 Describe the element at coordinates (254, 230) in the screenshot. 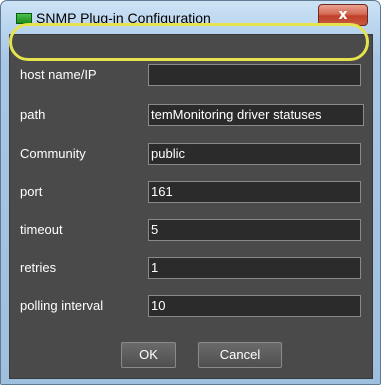

I see `timeout-input: 5` at that location.